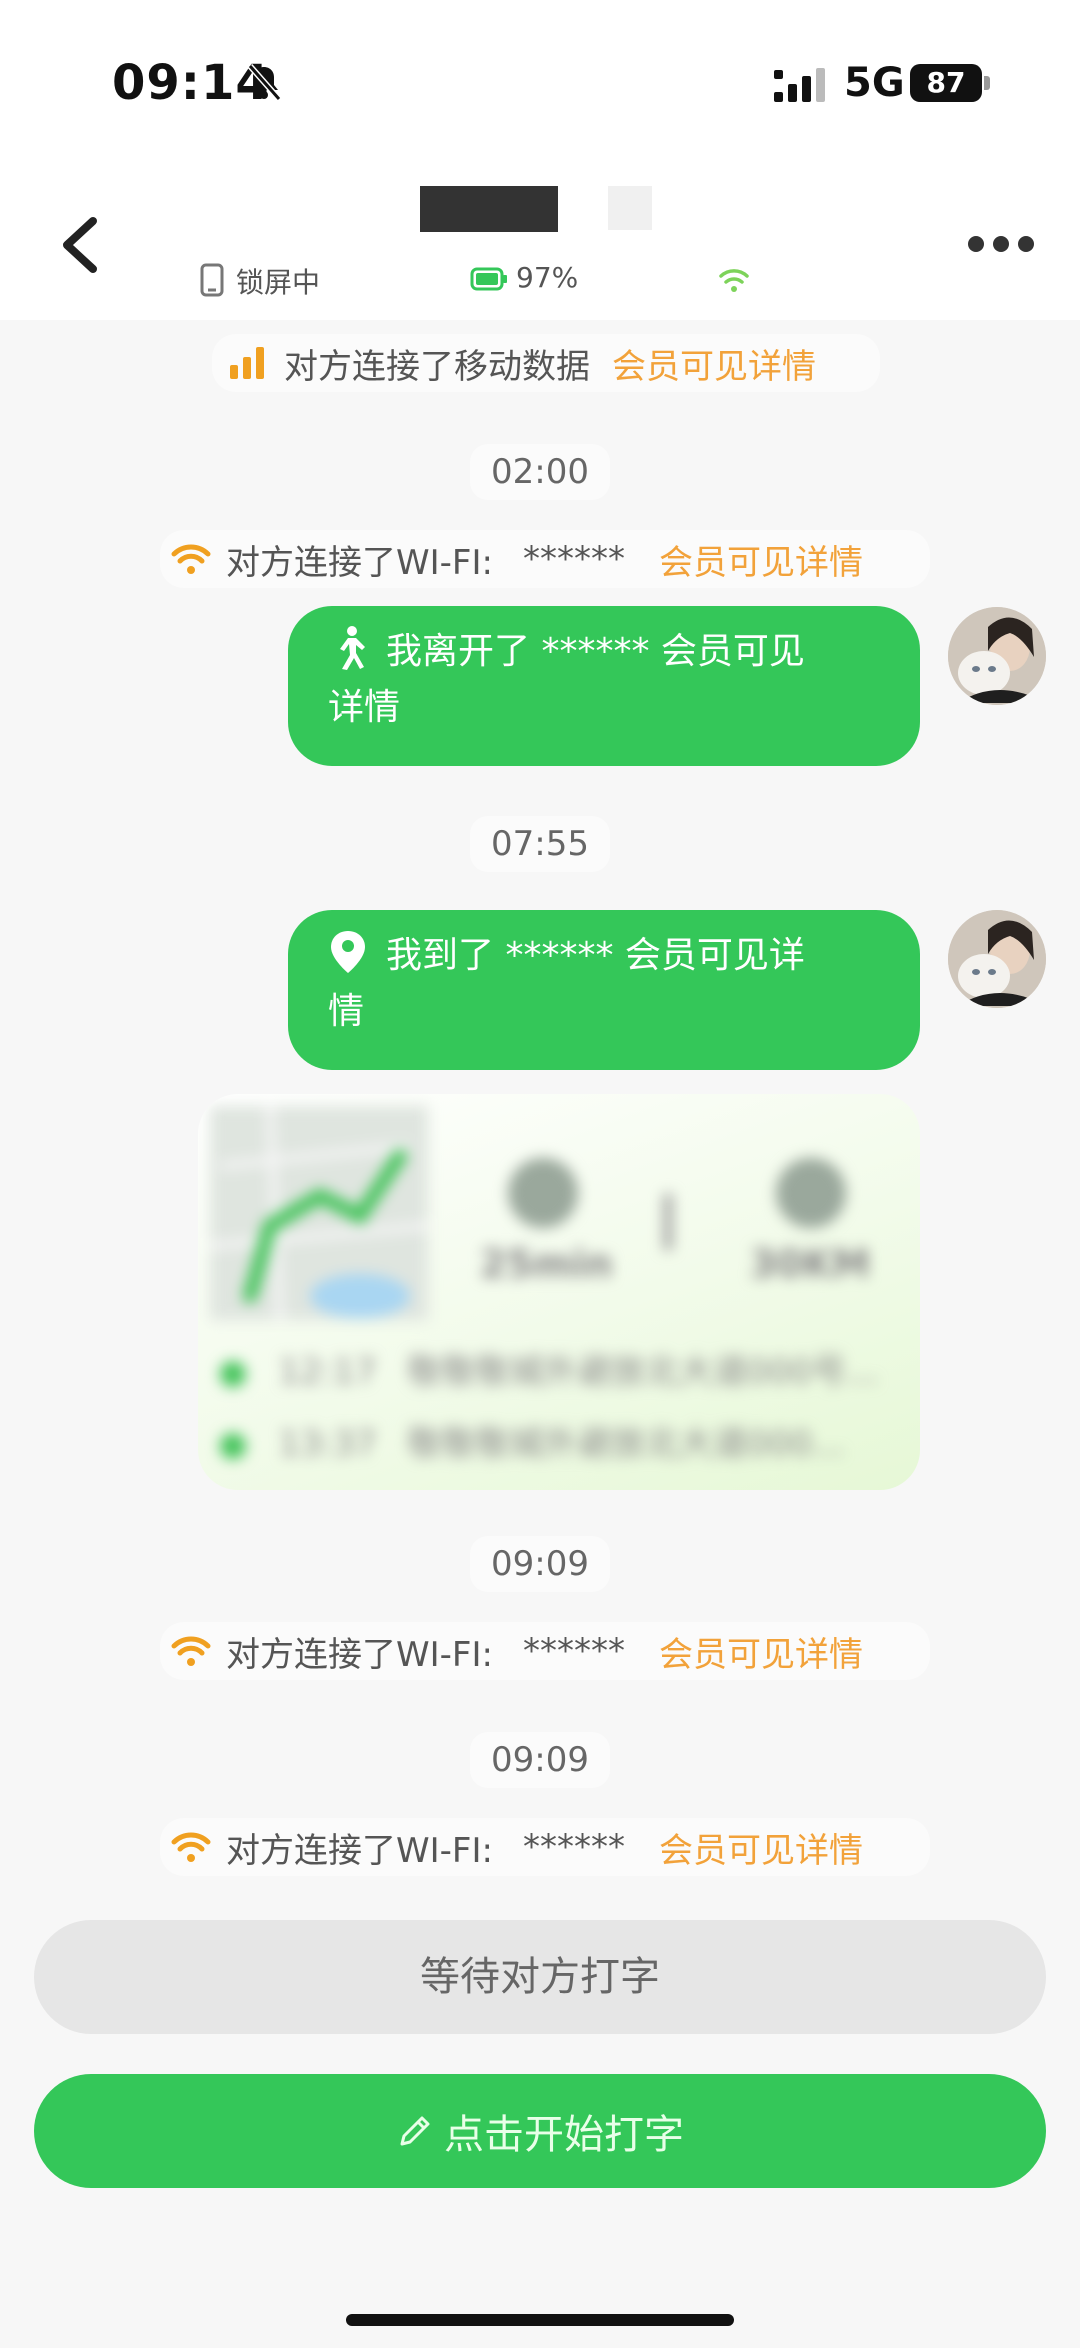 Image resolution: width=1080 pixels, height=2348 pixels. I want to click on waiting-typing-button: 等待对方打字, so click(540, 1977).